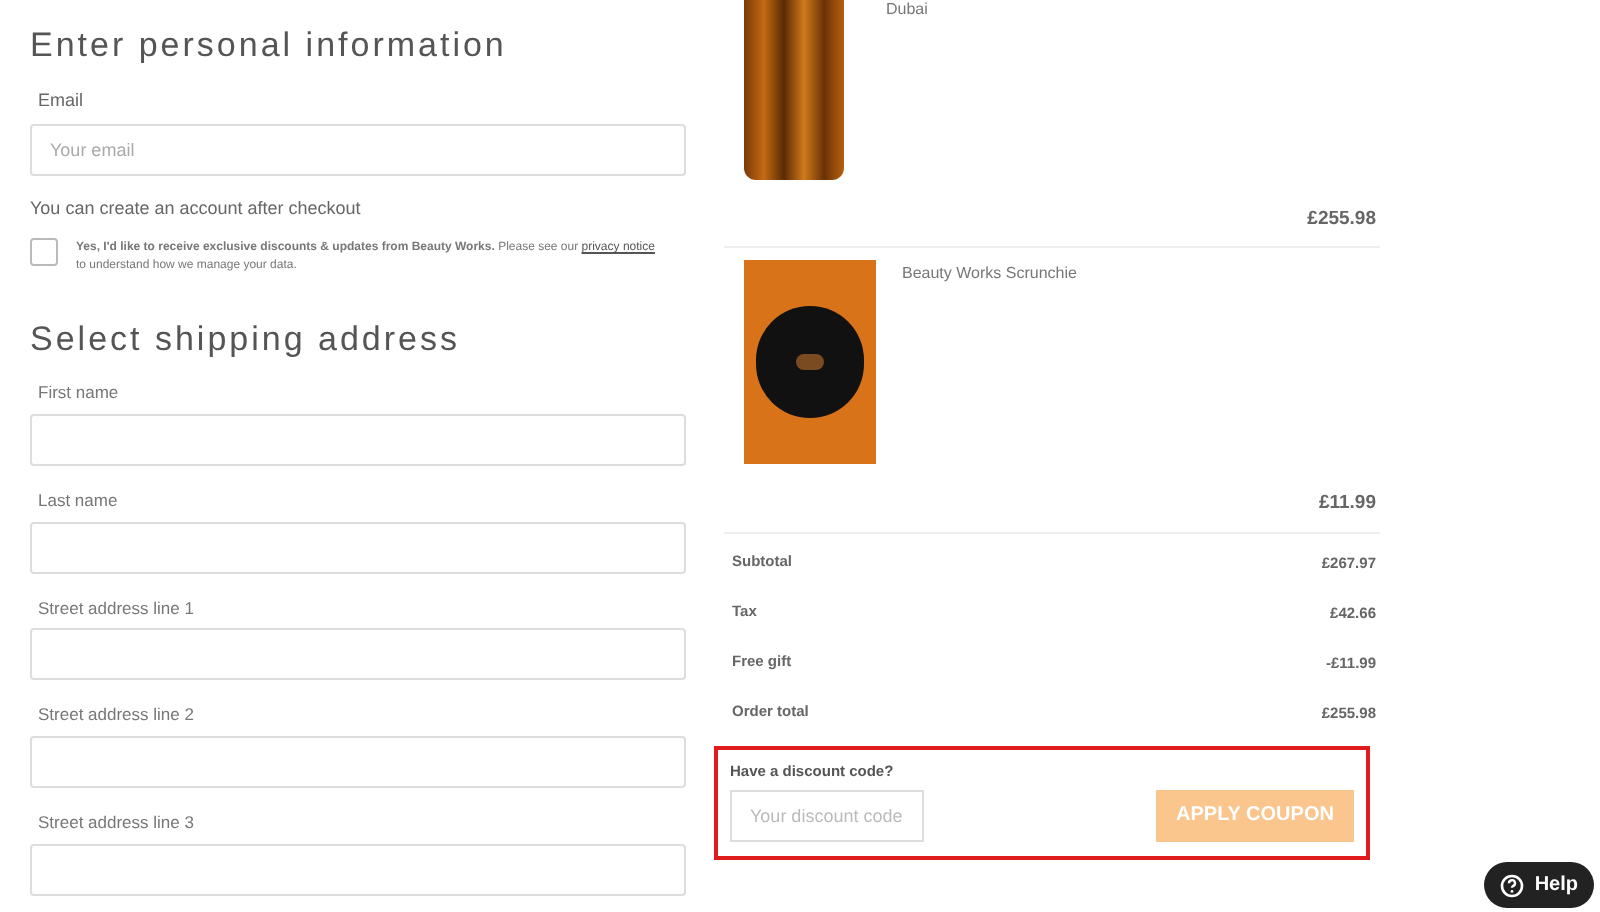 Image resolution: width=1600 pixels, height=912 pixels. Describe the element at coordinates (358, 149) in the screenshot. I see `email-field: Your email` at that location.